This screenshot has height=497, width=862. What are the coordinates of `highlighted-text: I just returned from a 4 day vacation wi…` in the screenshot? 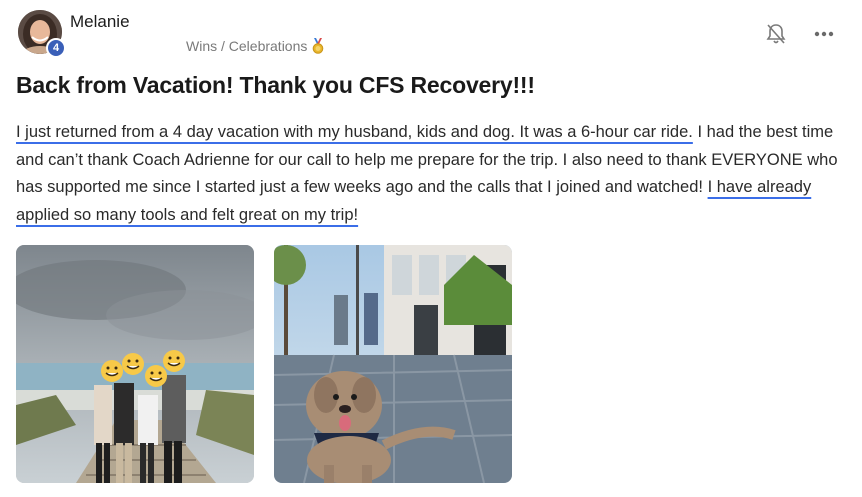 It's located at (354, 132).